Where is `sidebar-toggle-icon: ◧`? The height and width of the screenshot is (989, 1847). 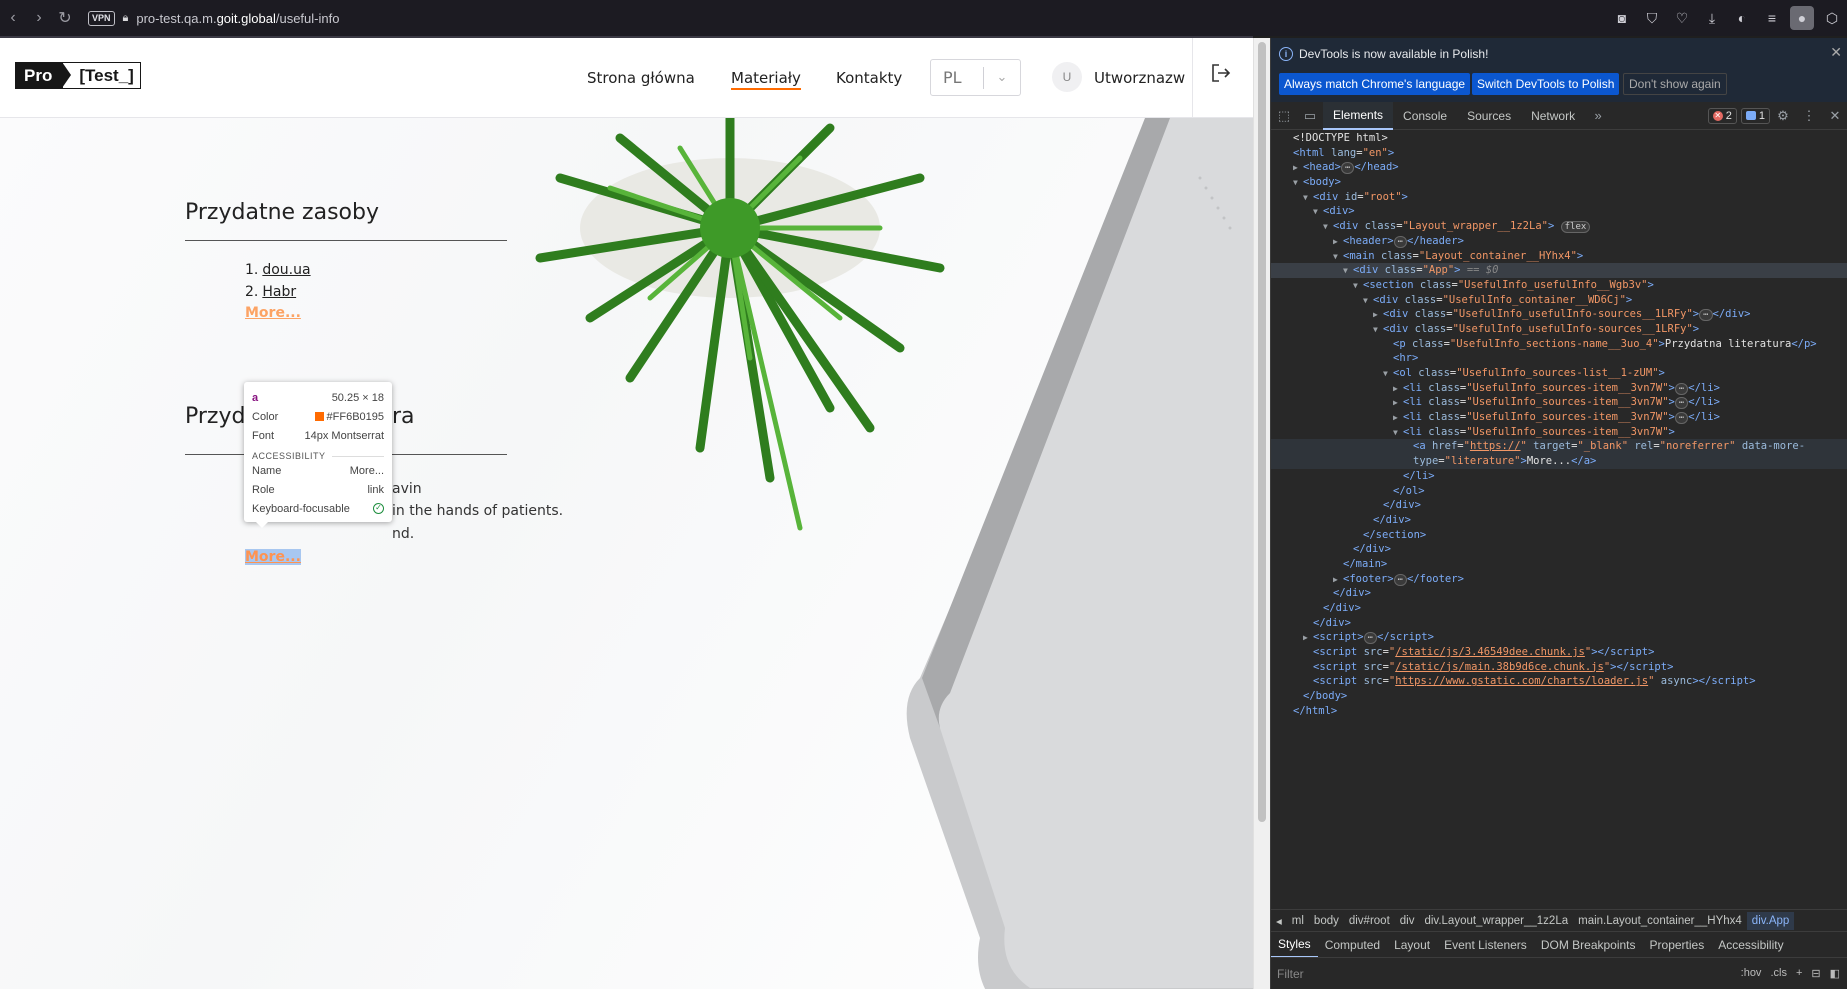
sidebar-toggle-icon: ◧ is located at coordinates (1835, 973).